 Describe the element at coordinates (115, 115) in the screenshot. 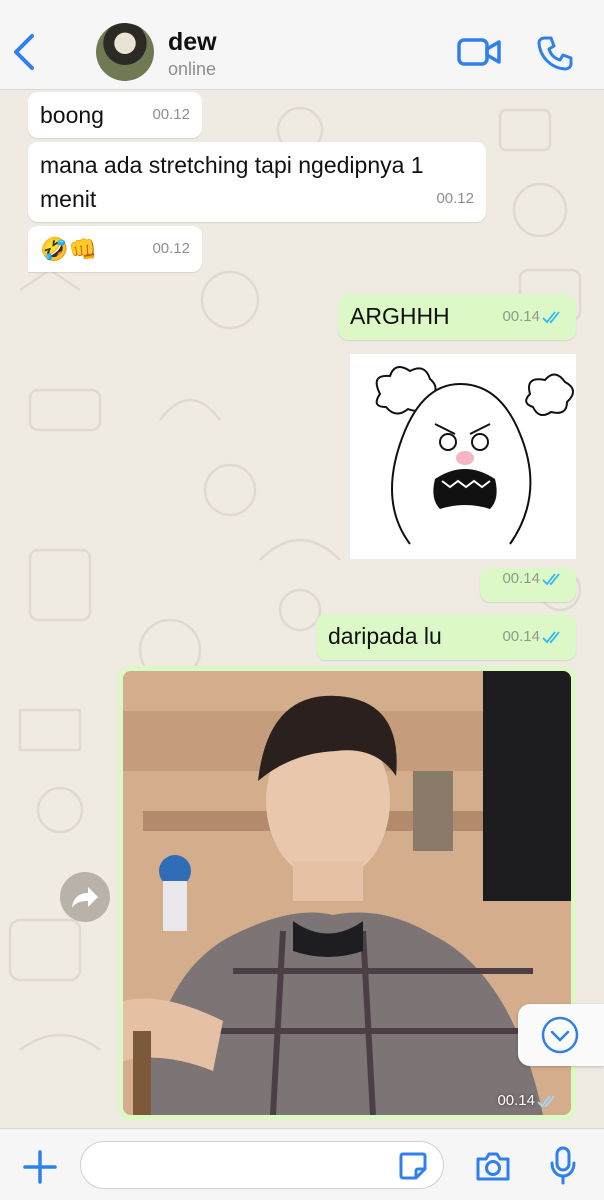

I see `message-incoming: boong 00.12` at that location.